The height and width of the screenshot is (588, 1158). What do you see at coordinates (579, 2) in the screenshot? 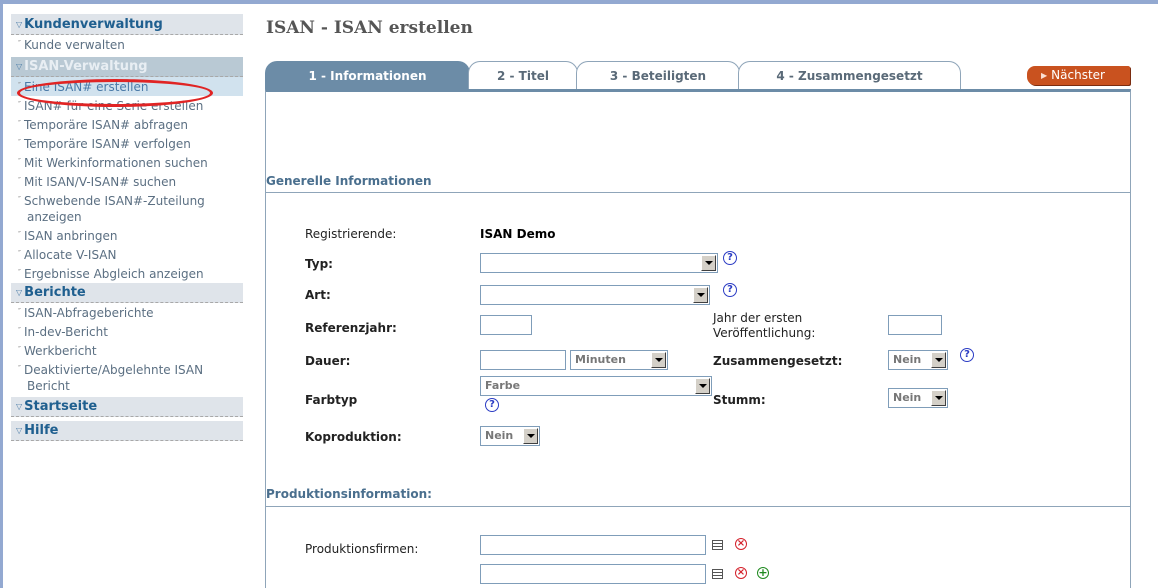
I see `top-border` at bounding box center [579, 2].